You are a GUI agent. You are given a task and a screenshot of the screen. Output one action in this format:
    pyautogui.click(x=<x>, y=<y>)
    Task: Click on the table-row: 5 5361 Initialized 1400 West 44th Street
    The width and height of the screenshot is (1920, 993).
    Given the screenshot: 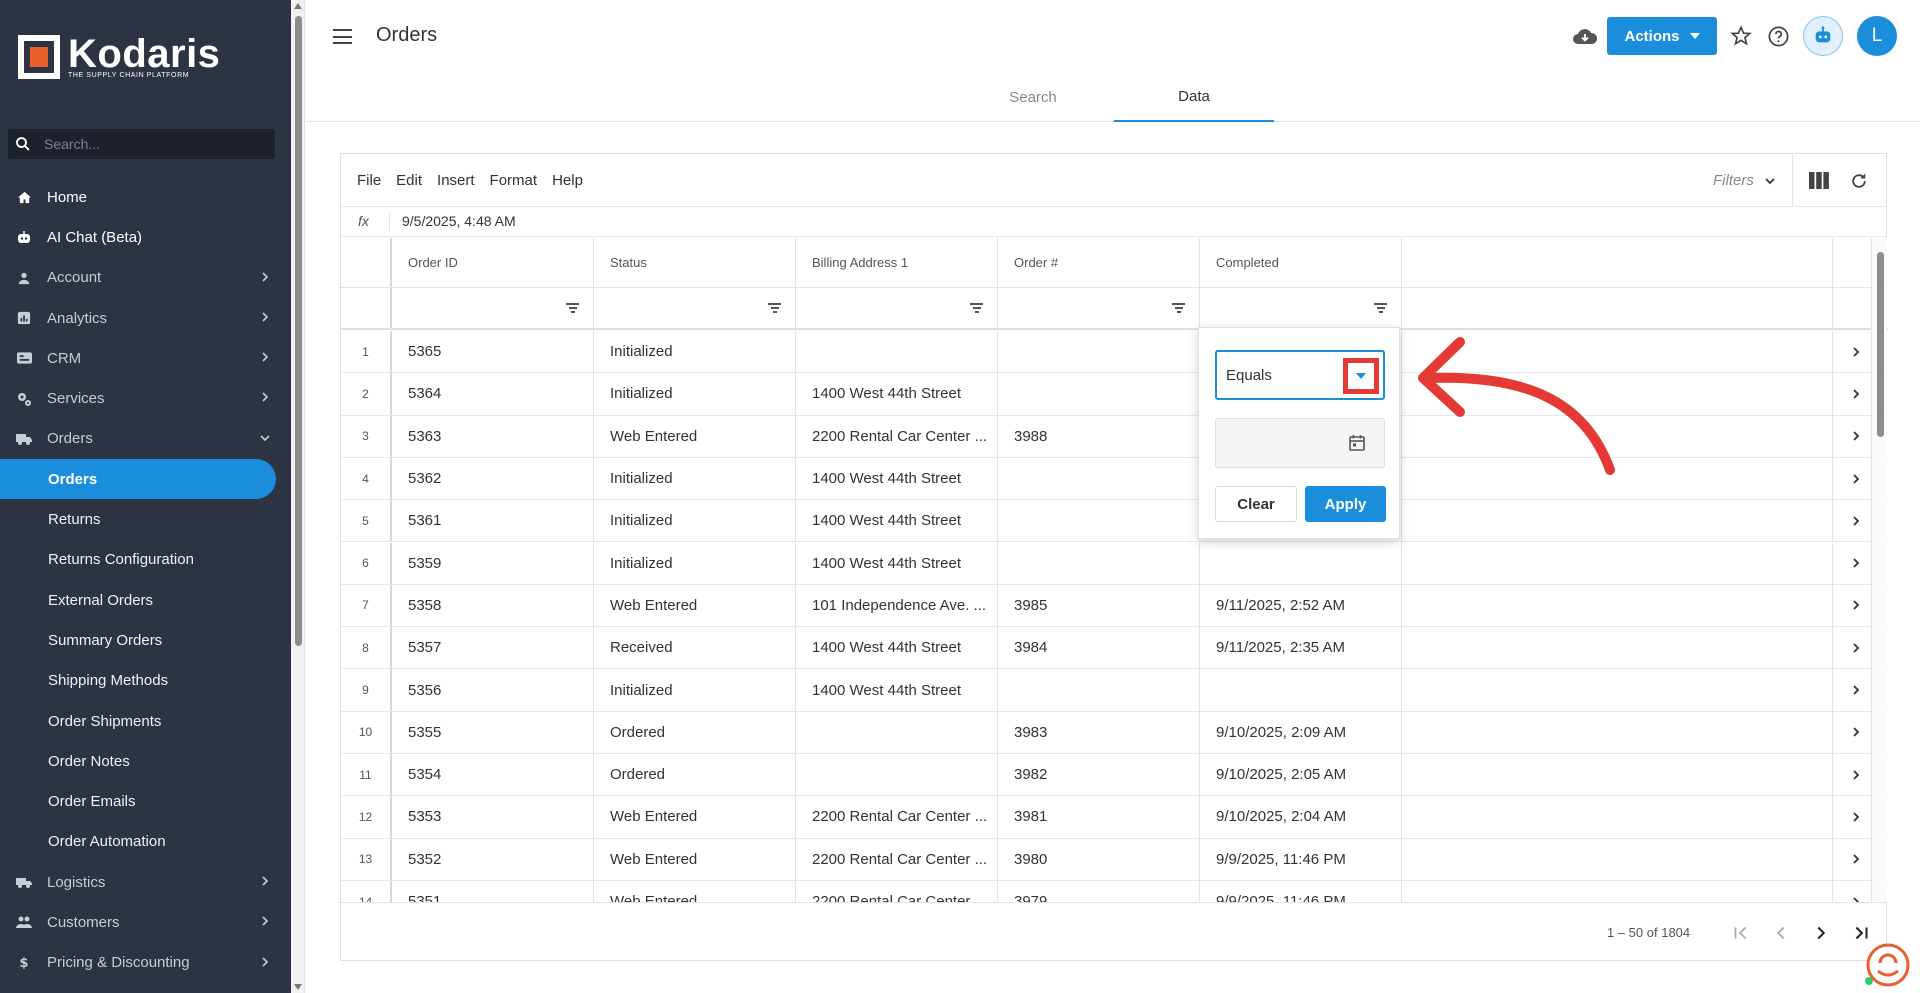 What is the action you would take?
    pyautogui.click(x=1114, y=521)
    